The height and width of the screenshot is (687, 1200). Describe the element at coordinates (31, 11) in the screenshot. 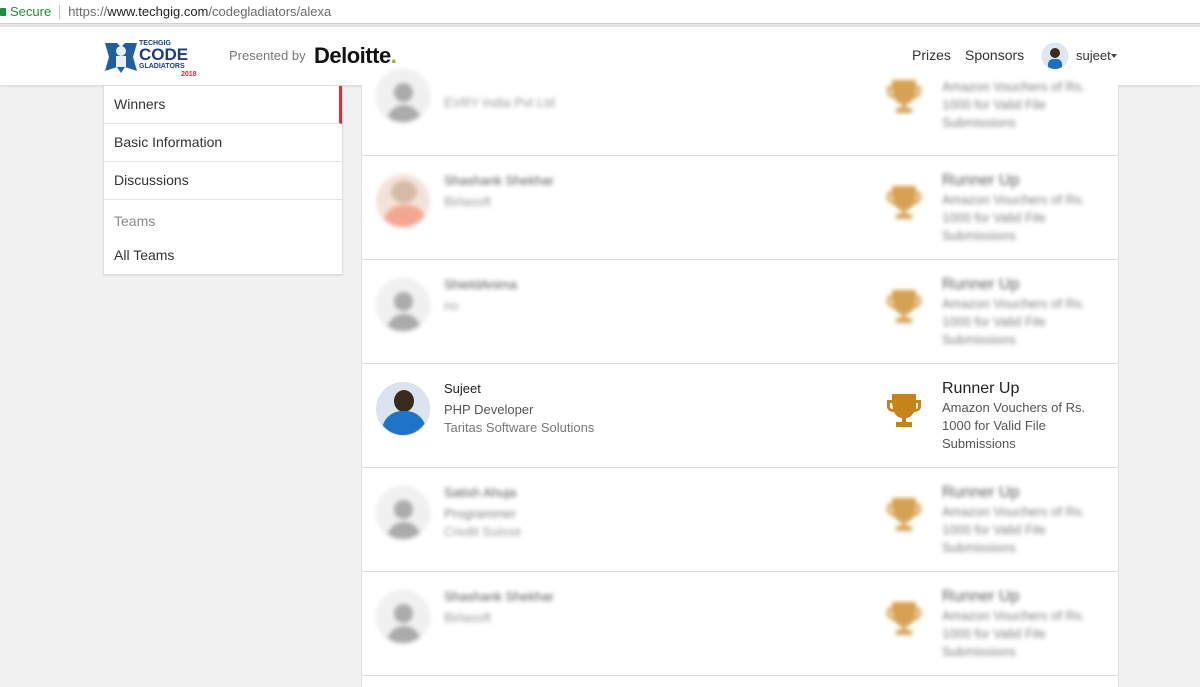

I see `secure-label: Secure` at that location.